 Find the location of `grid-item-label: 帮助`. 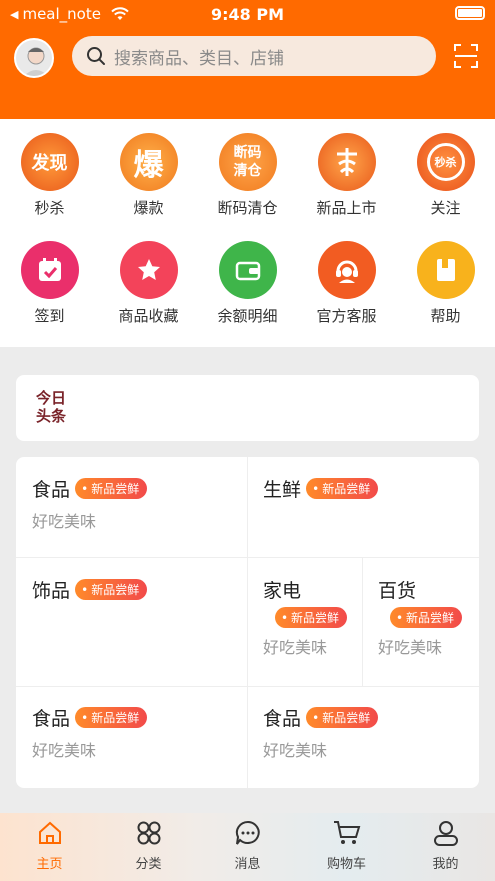

grid-item-label: 帮助 is located at coordinates (445, 316).